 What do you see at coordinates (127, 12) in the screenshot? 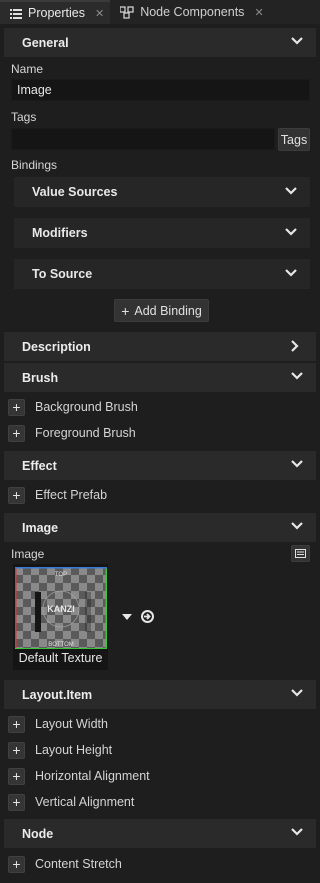
I see `components-icon` at bounding box center [127, 12].